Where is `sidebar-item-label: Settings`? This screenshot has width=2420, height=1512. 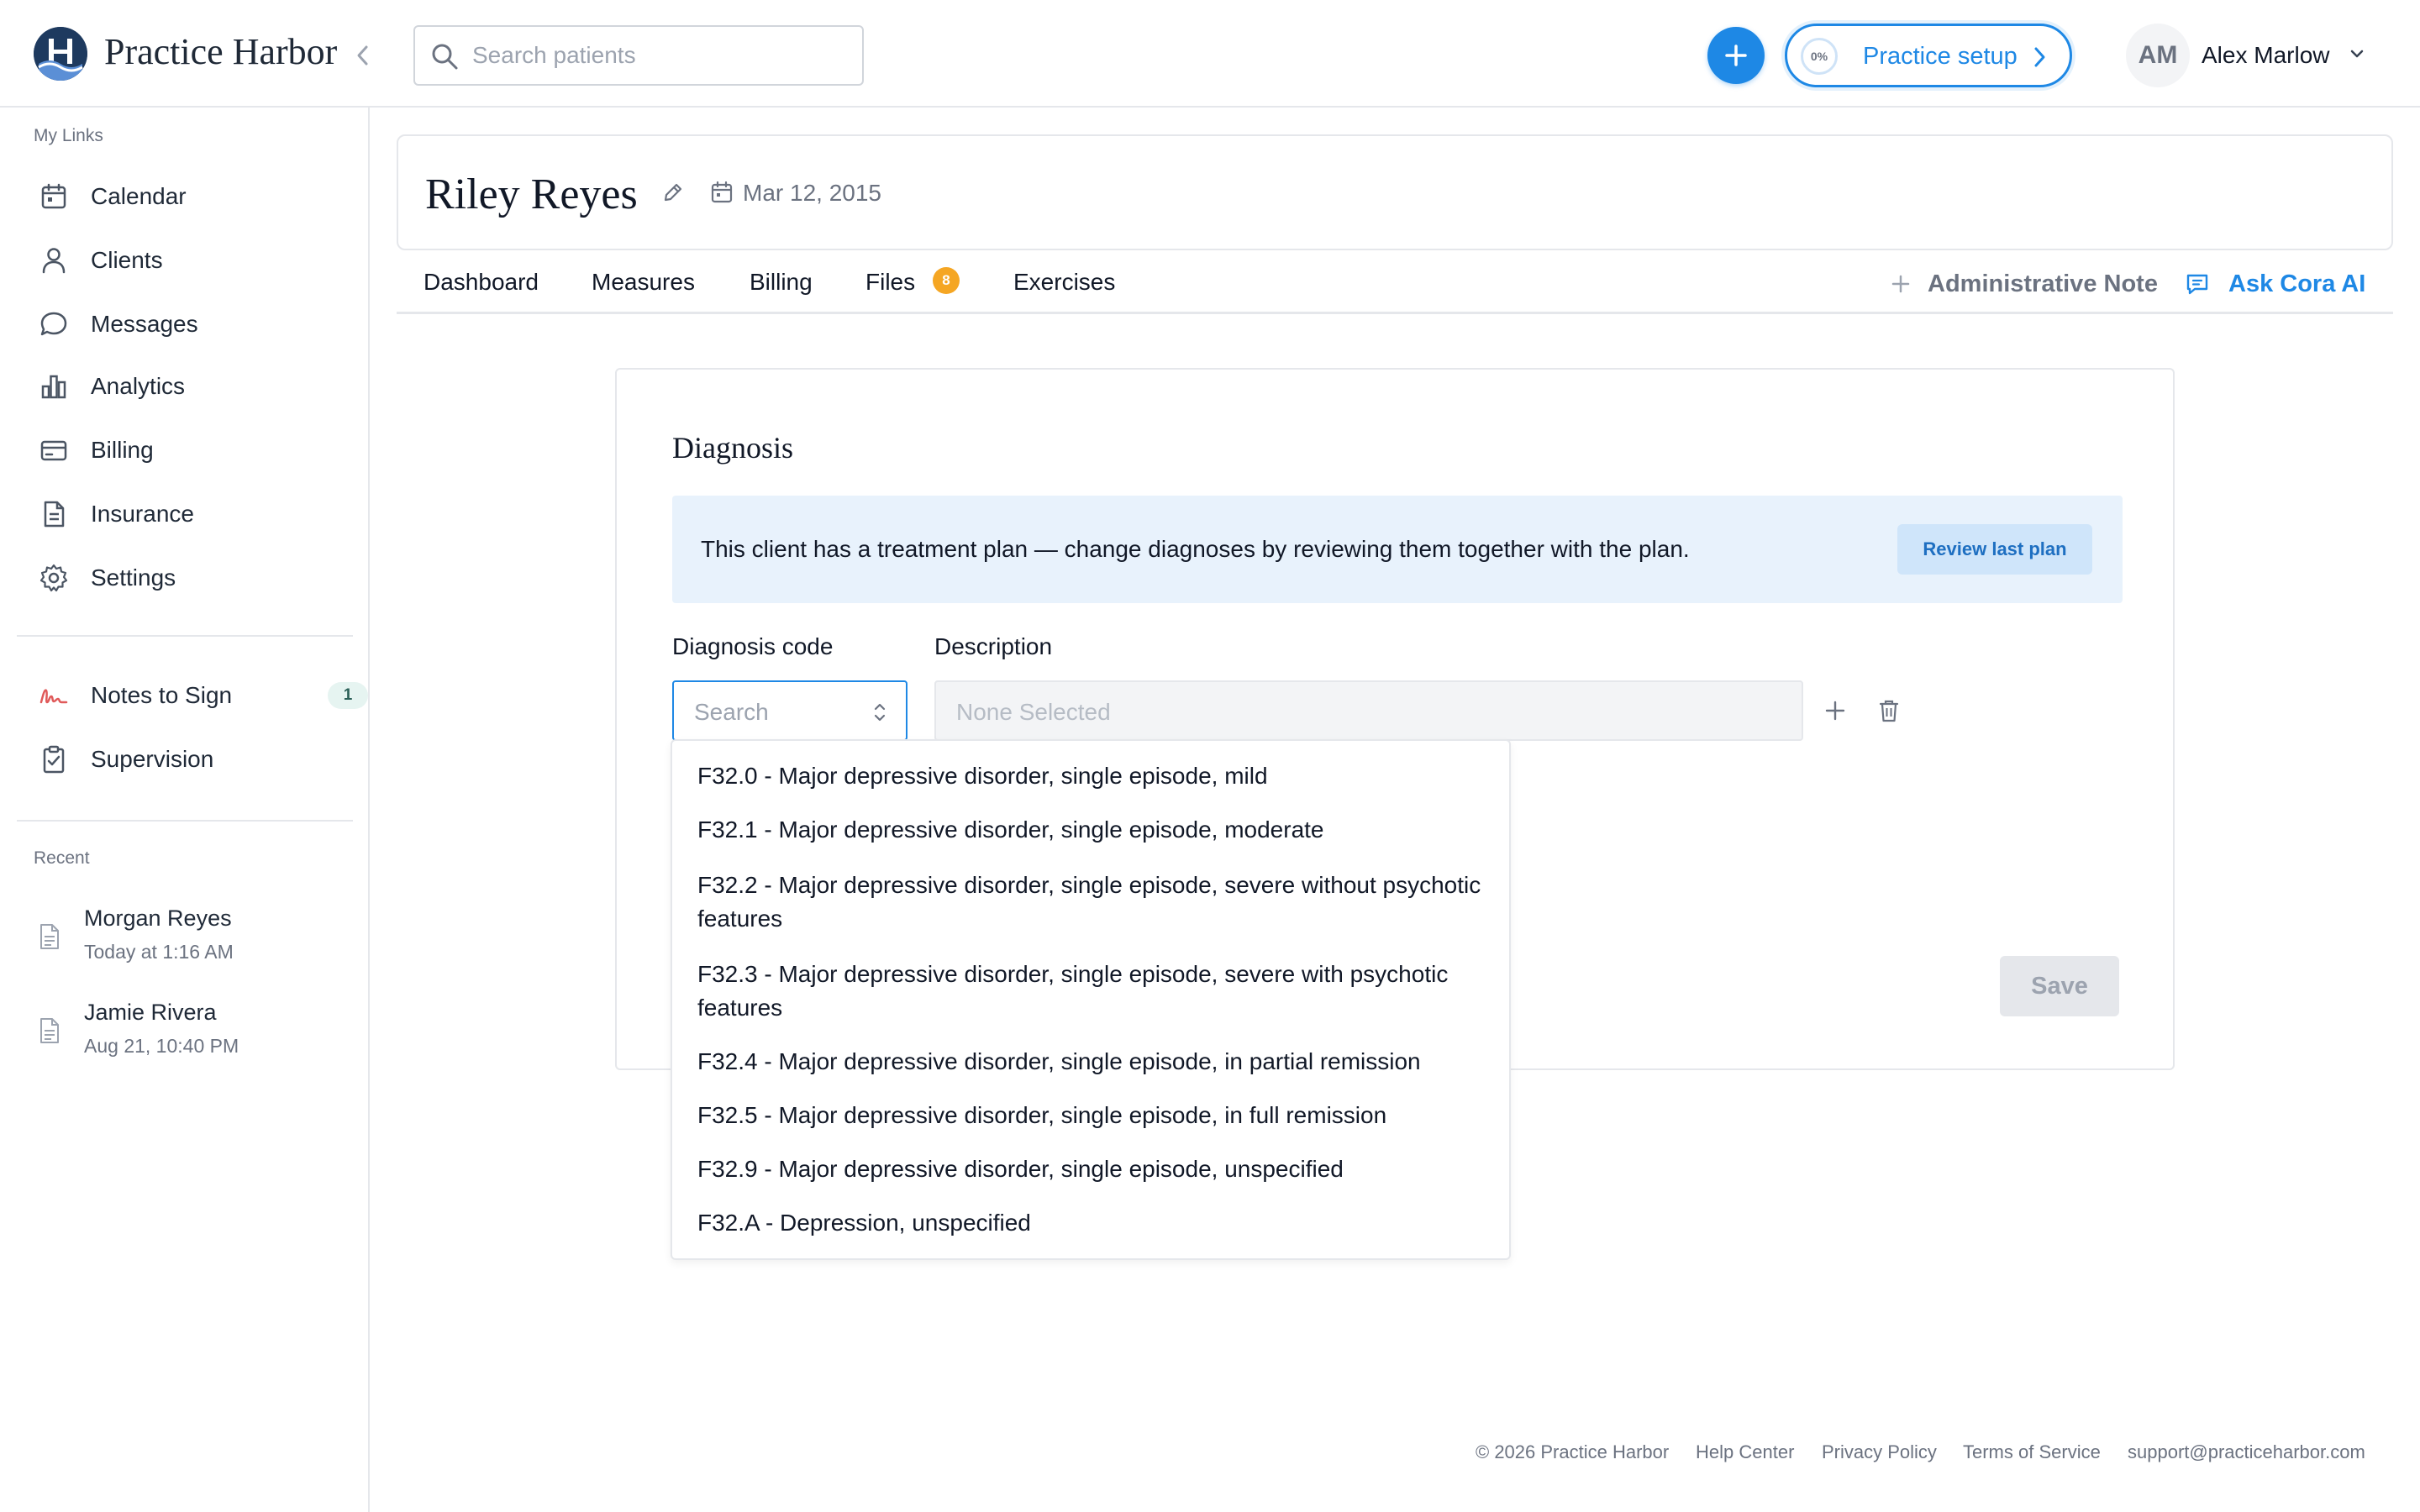 sidebar-item-label: Settings is located at coordinates (133, 577).